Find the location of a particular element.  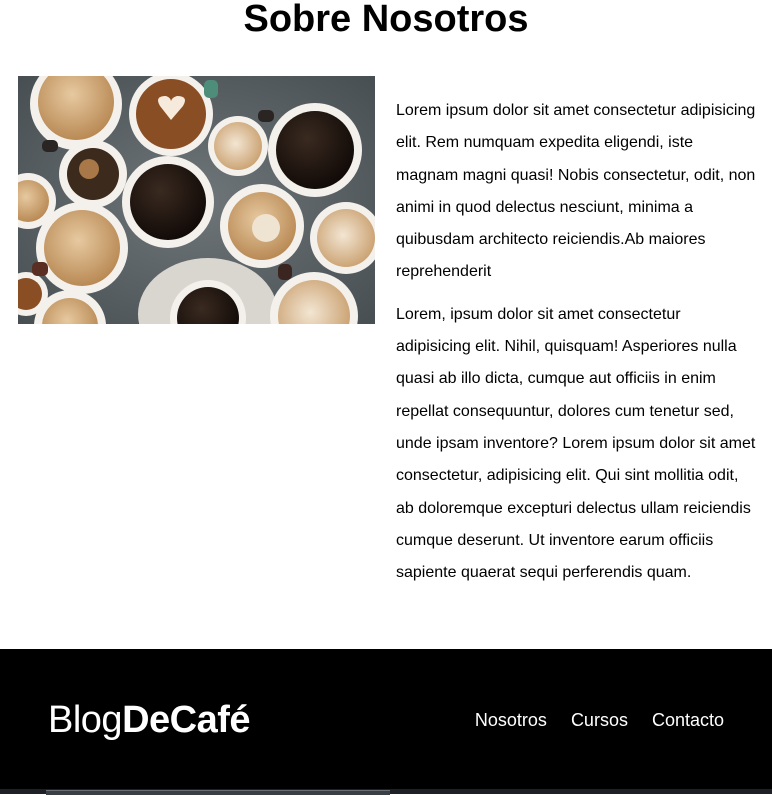

nav-link-cursos: Cursos is located at coordinates (599, 720).